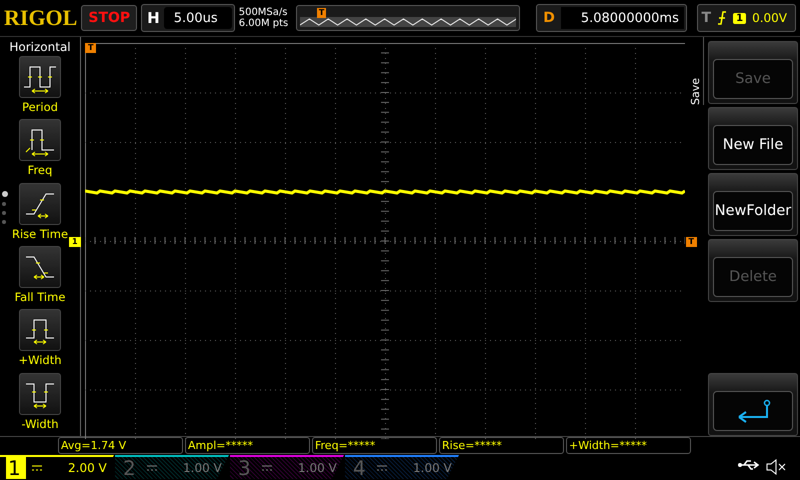  Describe the element at coordinates (120, 445) in the screenshot. I see `measurement-readout: Avg=1.74 V` at that location.